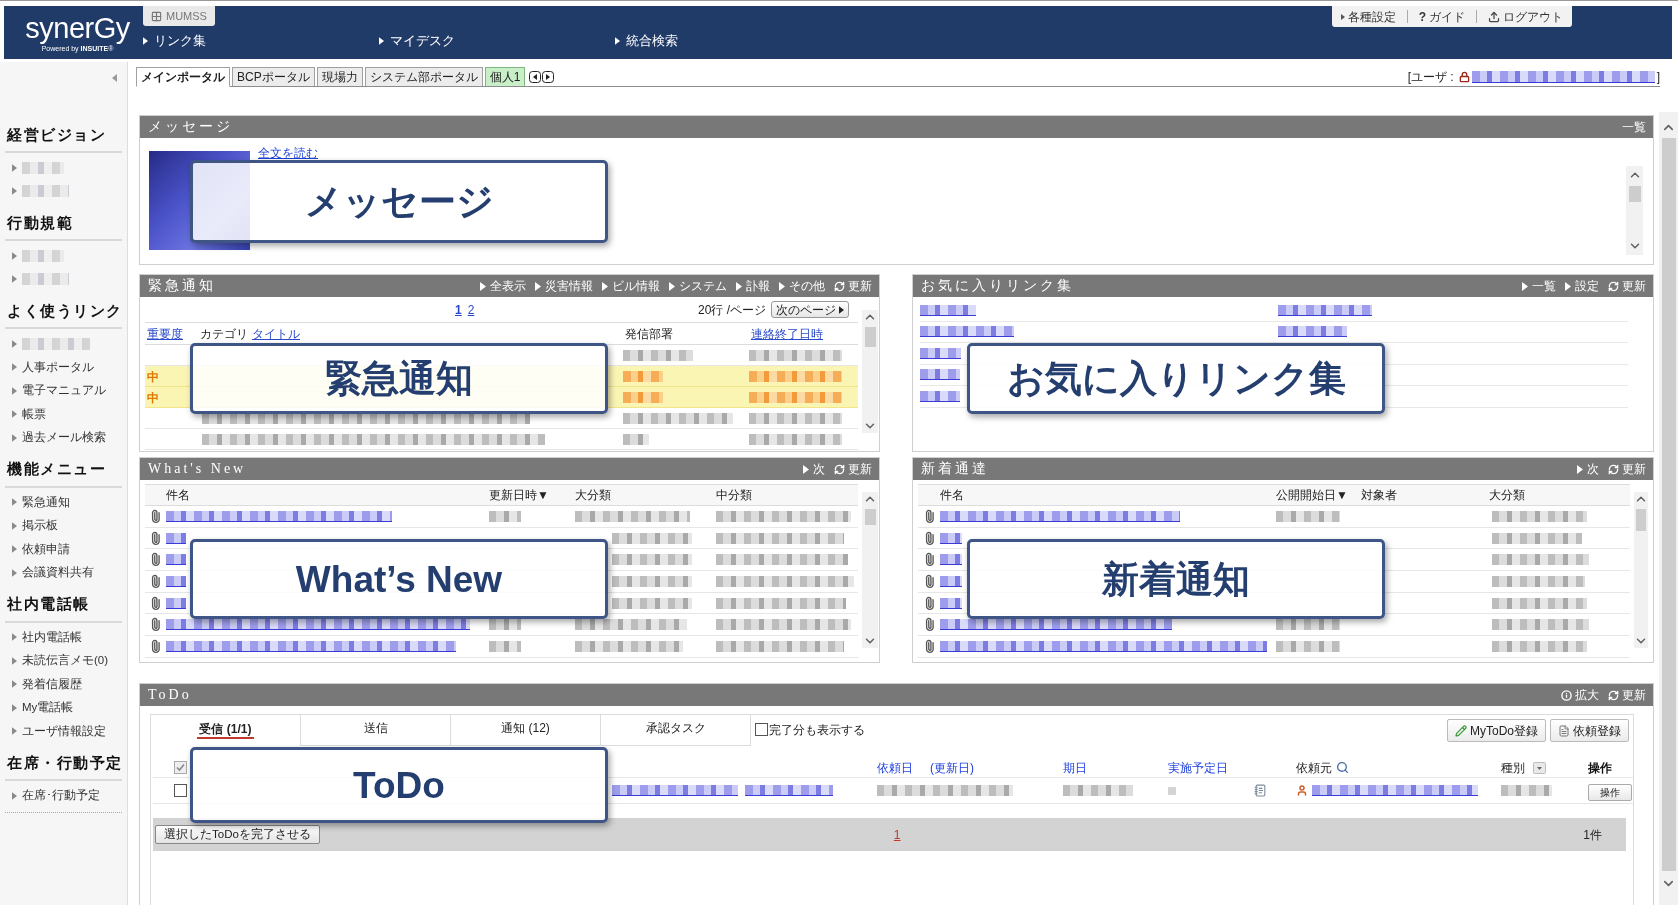 Image resolution: width=1678 pixels, height=905 pixels. Describe the element at coordinates (753, 286) in the screenshot. I see `header-link: 訃報` at that location.